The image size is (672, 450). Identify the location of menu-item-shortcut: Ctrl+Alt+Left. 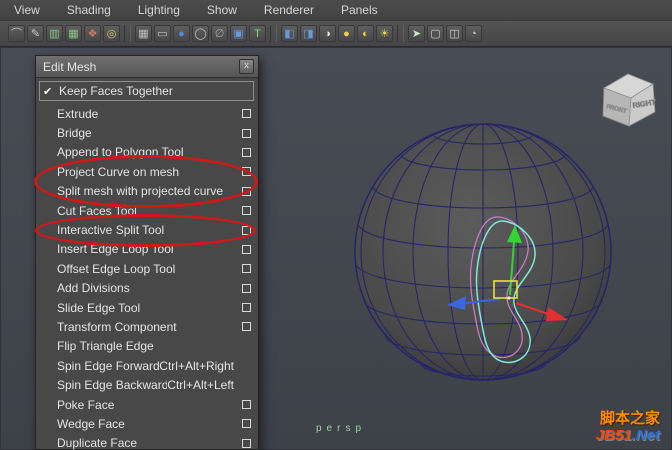
(200, 385).